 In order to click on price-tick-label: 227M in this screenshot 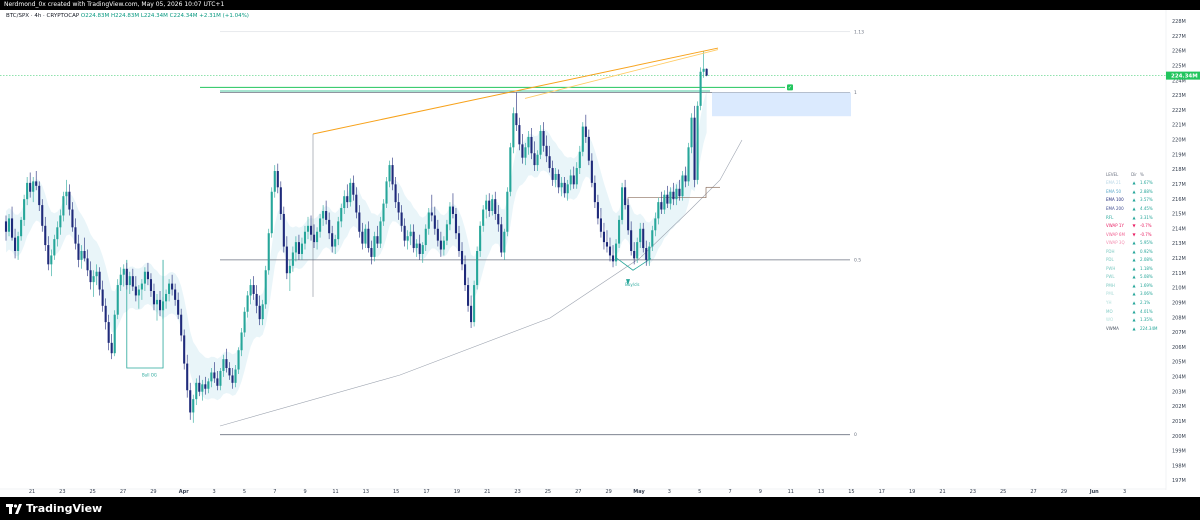, I will do `click(1179, 37)`.